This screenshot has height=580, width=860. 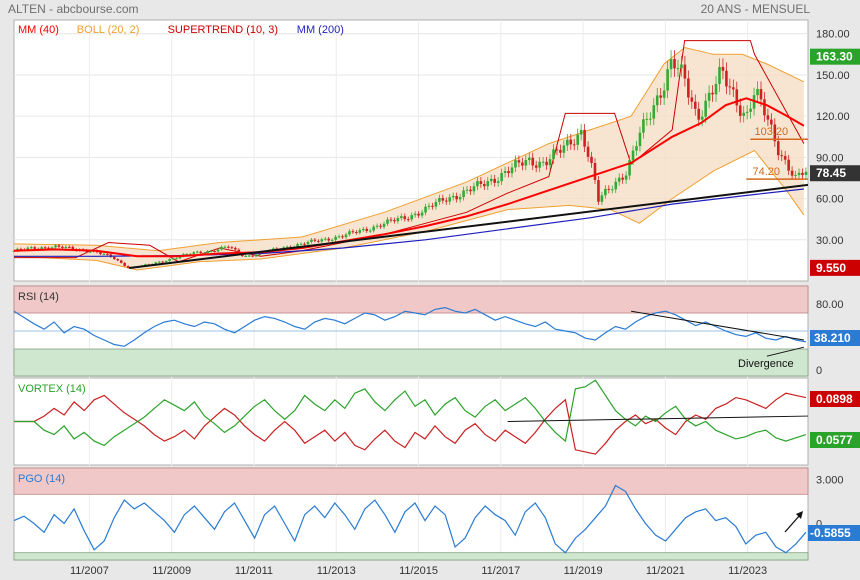 I want to click on pgo-low-zone, so click(x=411, y=556).